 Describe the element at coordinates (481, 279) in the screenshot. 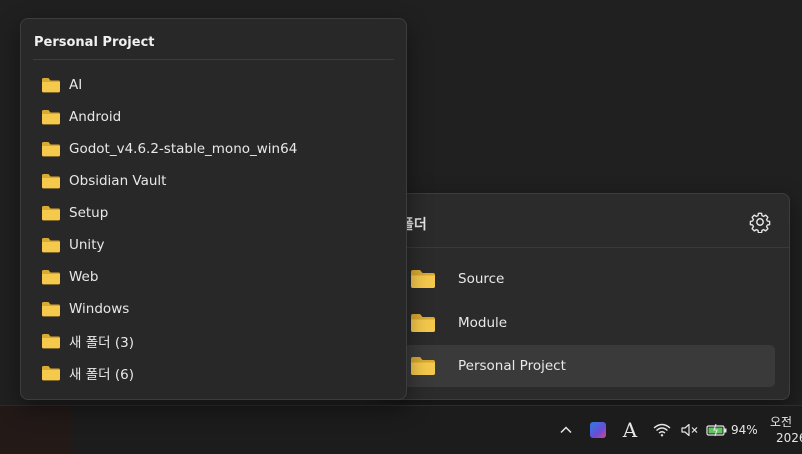

I see `folder-item-label: Source` at that location.